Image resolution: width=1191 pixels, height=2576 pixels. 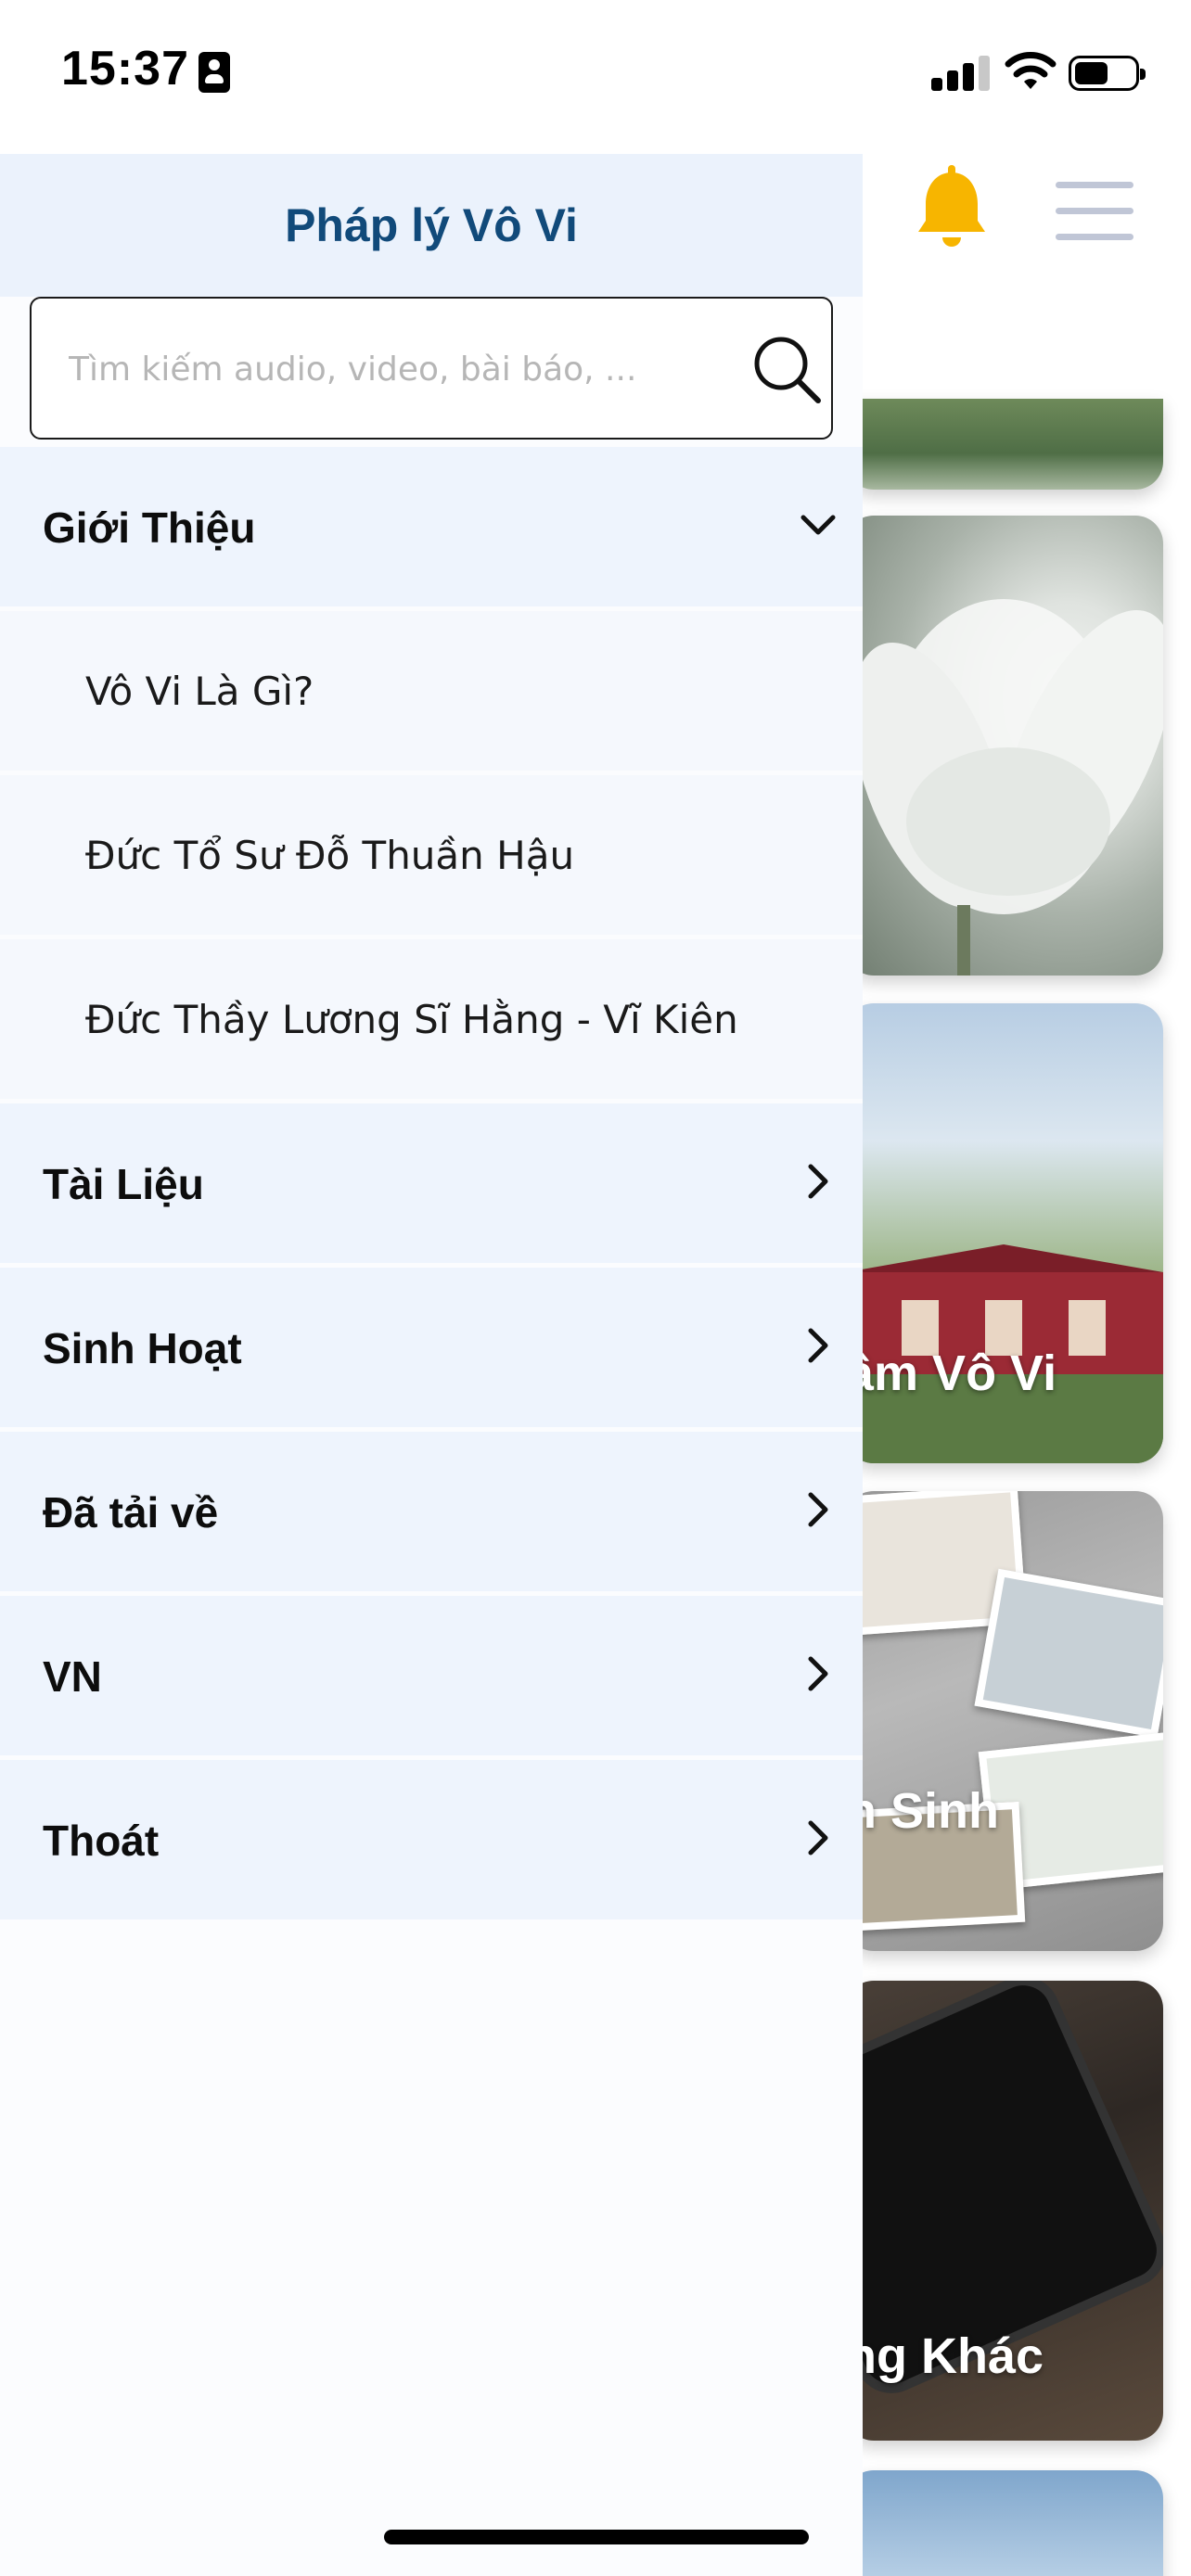 I want to click on drawer-header: Pháp lý Vô Vi, so click(x=431, y=226).